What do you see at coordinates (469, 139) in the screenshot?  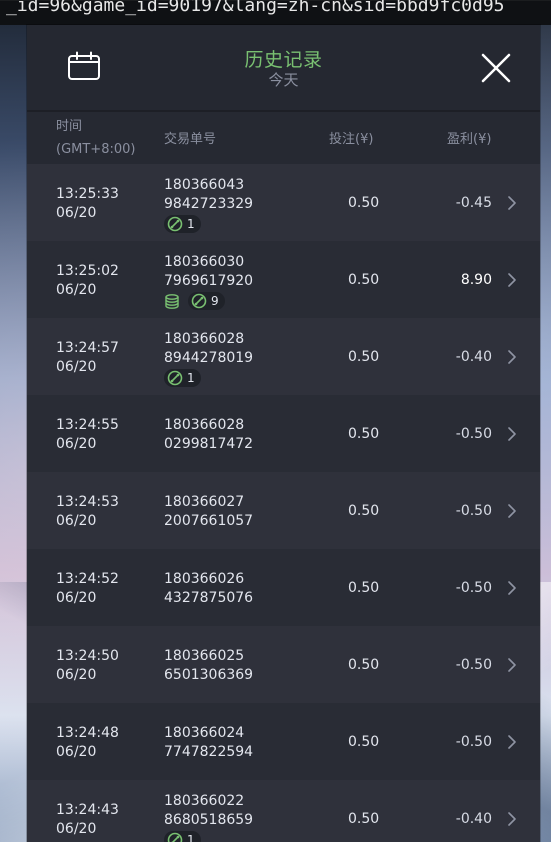 I see `column-profit: 盈利(¥)` at bounding box center [469, 139].